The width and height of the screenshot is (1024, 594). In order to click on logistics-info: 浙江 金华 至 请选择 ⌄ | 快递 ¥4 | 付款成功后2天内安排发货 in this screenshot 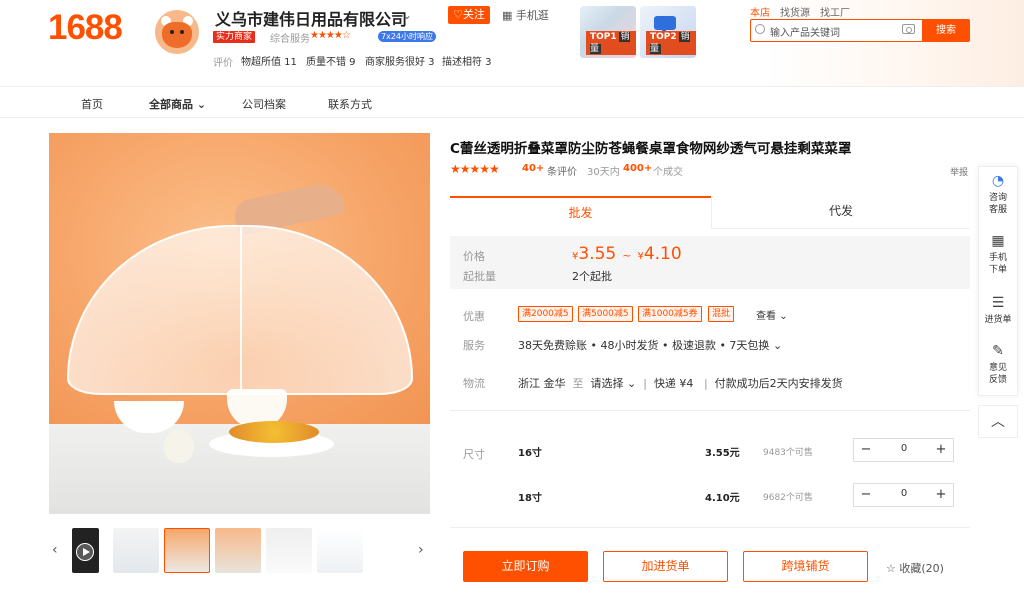, I will do `click(680, 383)`.